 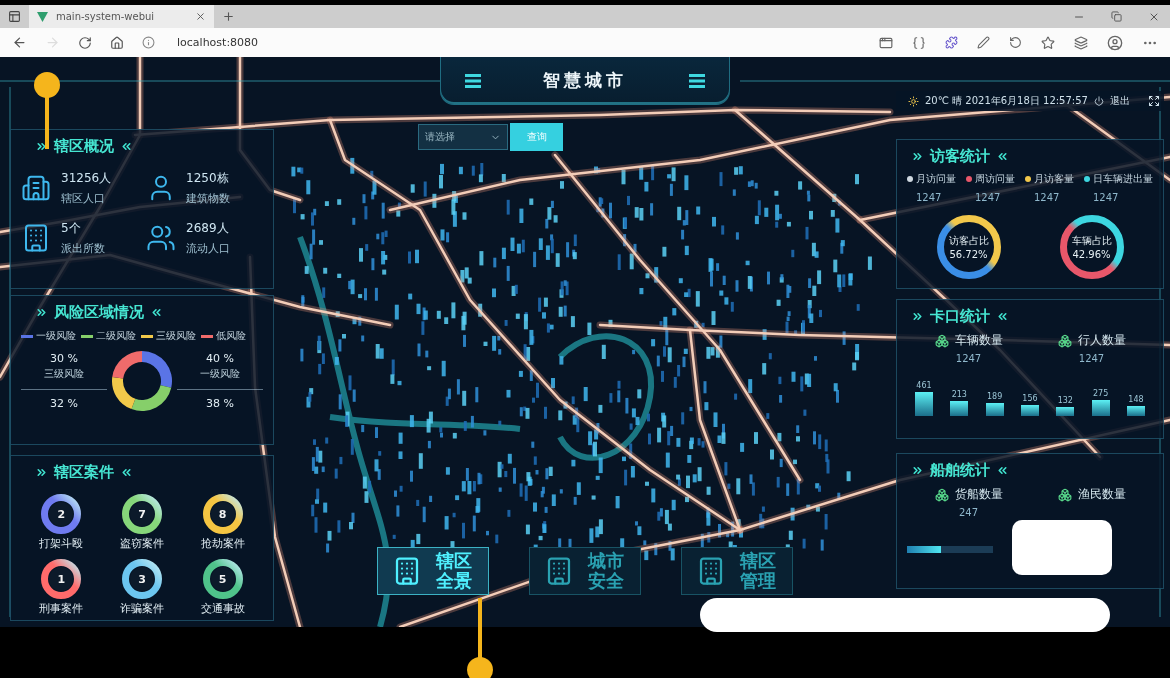 I want to click on home-icon, so click(x=117, y=42).